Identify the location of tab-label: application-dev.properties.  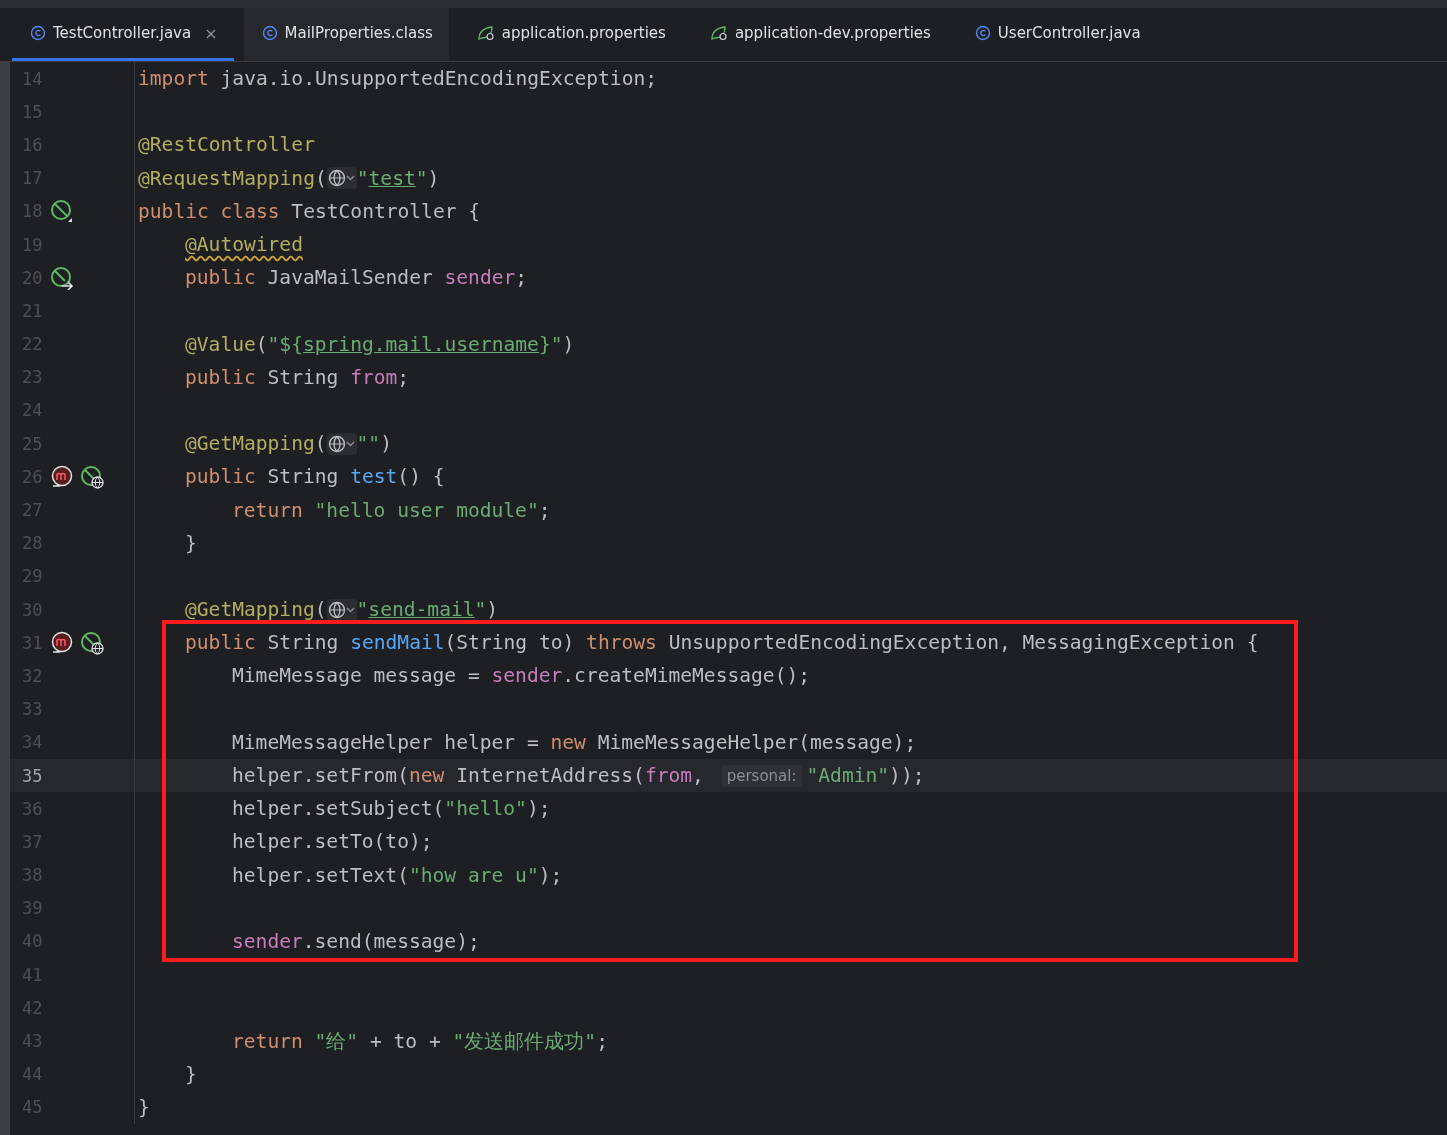
(832, 33).